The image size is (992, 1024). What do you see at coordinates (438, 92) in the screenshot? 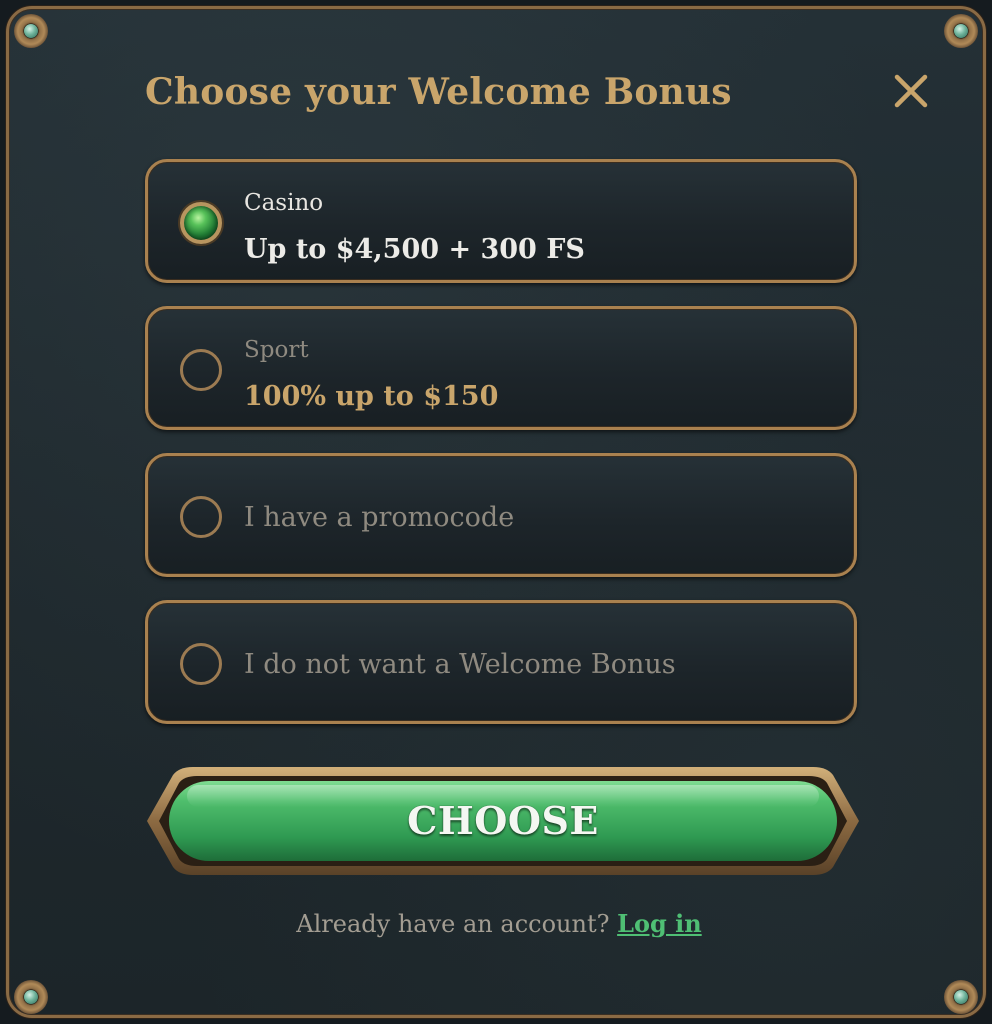
I see `modal-title: Choose your Welcome Bonus` at bounding box center [438, 92].